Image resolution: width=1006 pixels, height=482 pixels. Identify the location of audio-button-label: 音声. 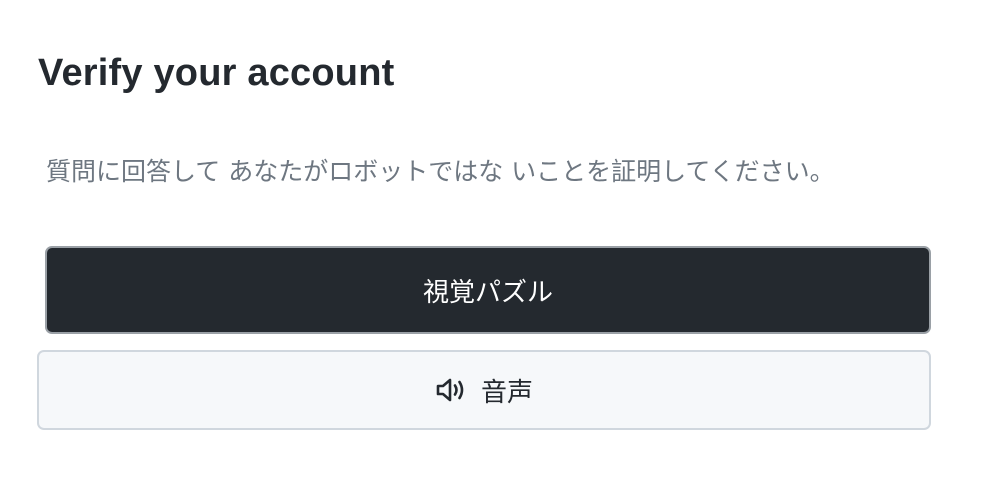
(506, 391).